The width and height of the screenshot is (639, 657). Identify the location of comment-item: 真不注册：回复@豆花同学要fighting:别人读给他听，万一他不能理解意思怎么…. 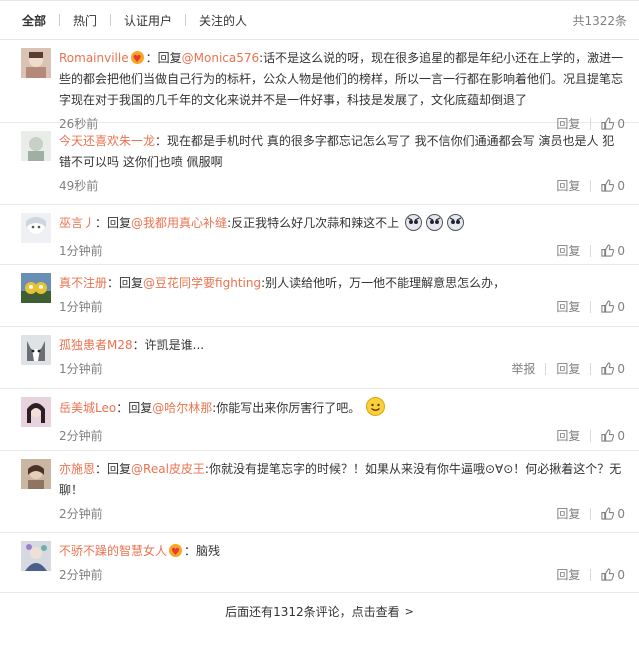
(319, 296).